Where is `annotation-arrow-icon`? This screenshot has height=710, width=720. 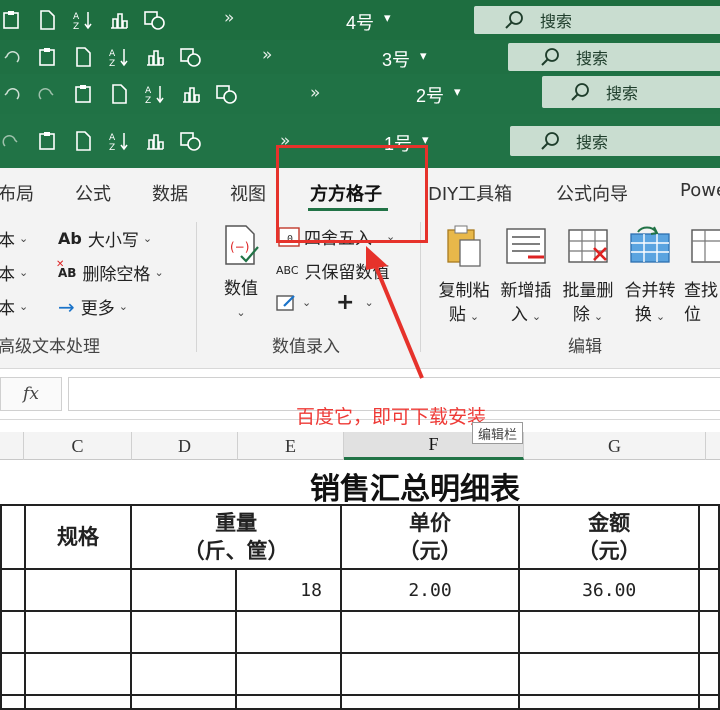
annotation-arrow-icon is located at coordinates (395, 312).